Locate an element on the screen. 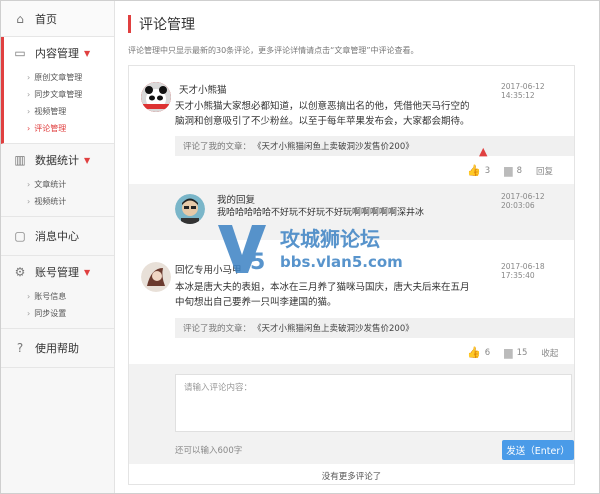 This screenshot has width=600, height=494. watermark: 5 攻城狮论坛 bbs.vlan5.com is located at coordinates (329, 251).